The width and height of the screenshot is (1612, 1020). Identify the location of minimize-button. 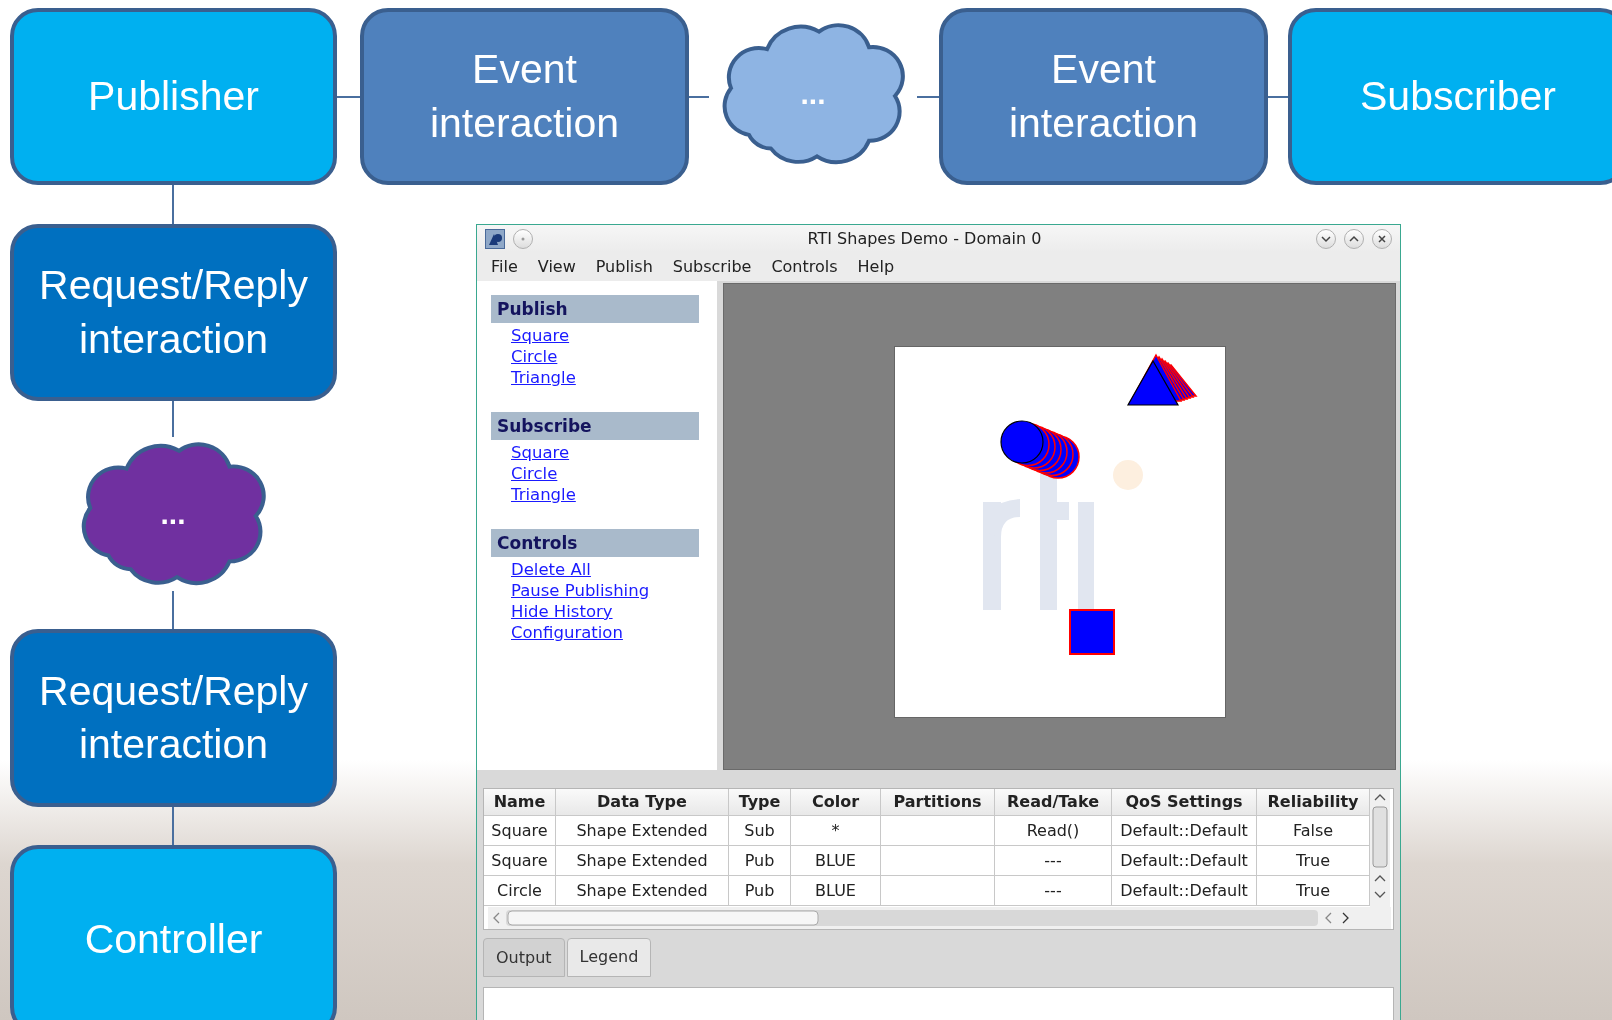
(1326, 238).